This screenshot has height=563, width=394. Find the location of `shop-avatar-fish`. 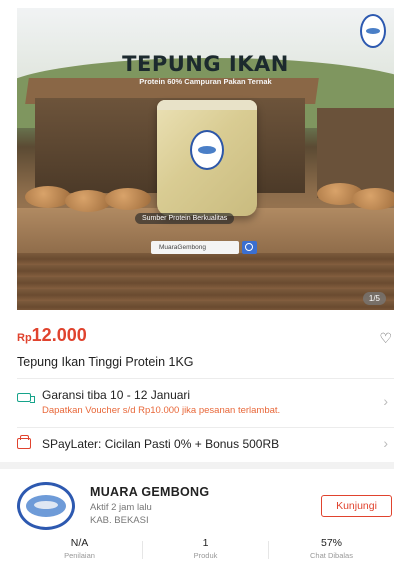

shop-avatar-fish is located at coordinates (46, 505).